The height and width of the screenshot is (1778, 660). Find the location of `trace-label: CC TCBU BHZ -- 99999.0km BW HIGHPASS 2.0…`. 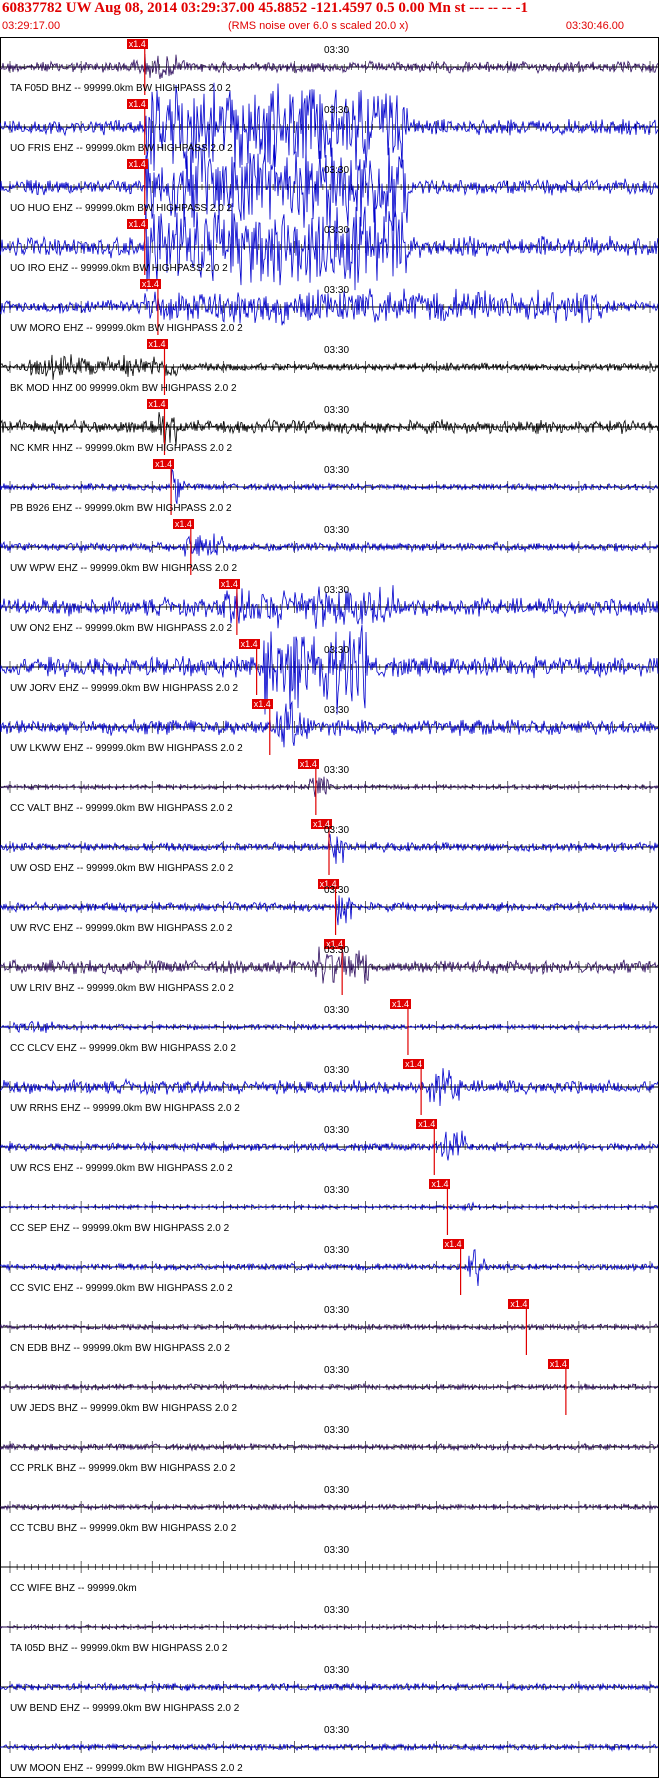

trace-label: CC TCBU BHZ -- 99999.0km BW HIGHPASS 2.0… is located at coordinates (123, 1528).